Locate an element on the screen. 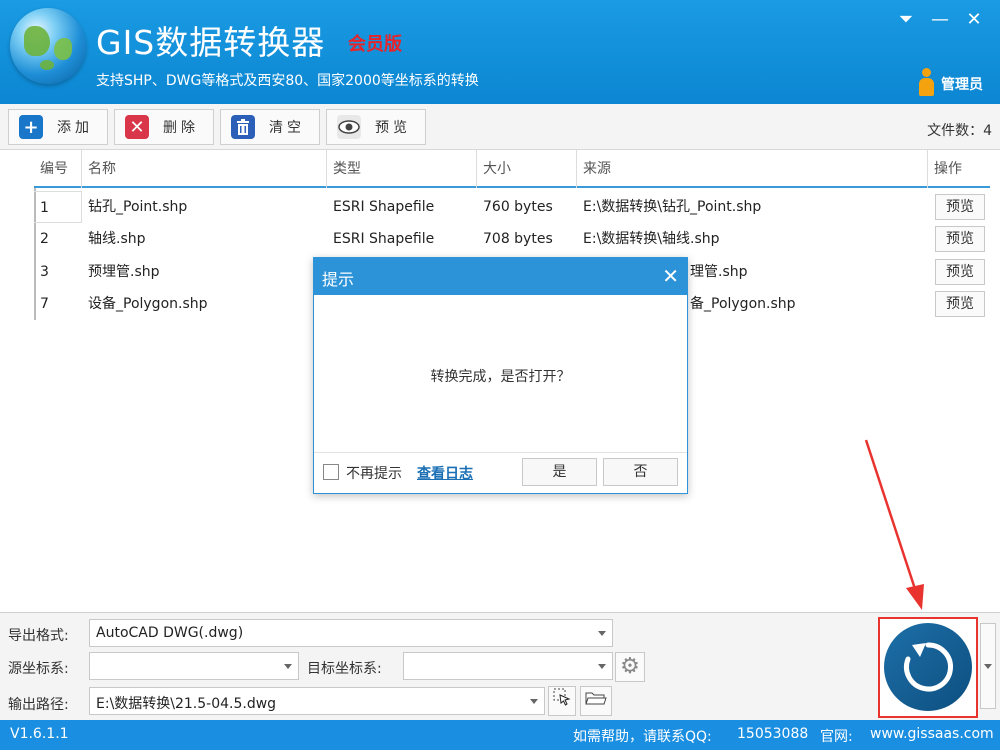 The height and width of the screenshot is (750, 1000). row-id: 2 is located at coordinates (44, 239).